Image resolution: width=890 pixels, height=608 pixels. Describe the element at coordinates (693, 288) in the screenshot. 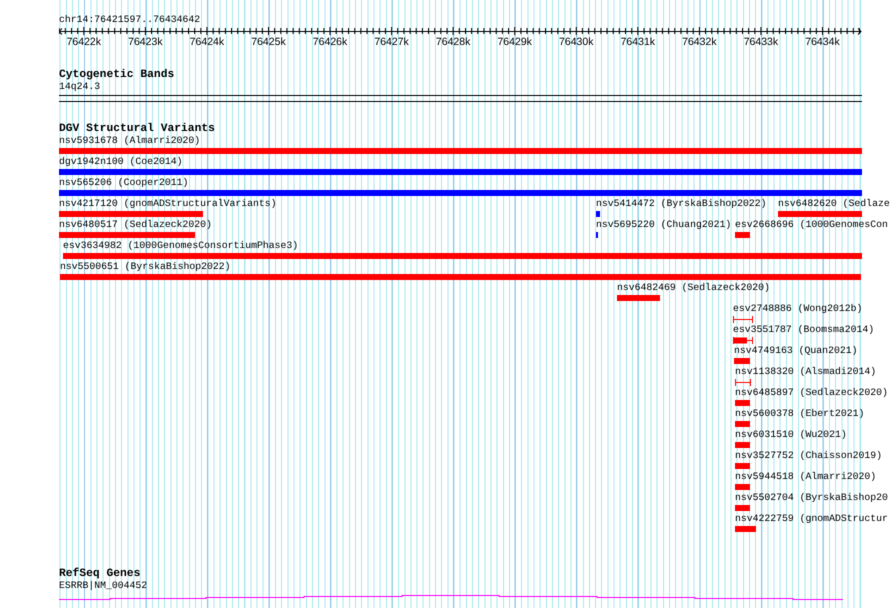

I see `variant-label: nsv6482469 (Sedlazeck2020)` at that location.